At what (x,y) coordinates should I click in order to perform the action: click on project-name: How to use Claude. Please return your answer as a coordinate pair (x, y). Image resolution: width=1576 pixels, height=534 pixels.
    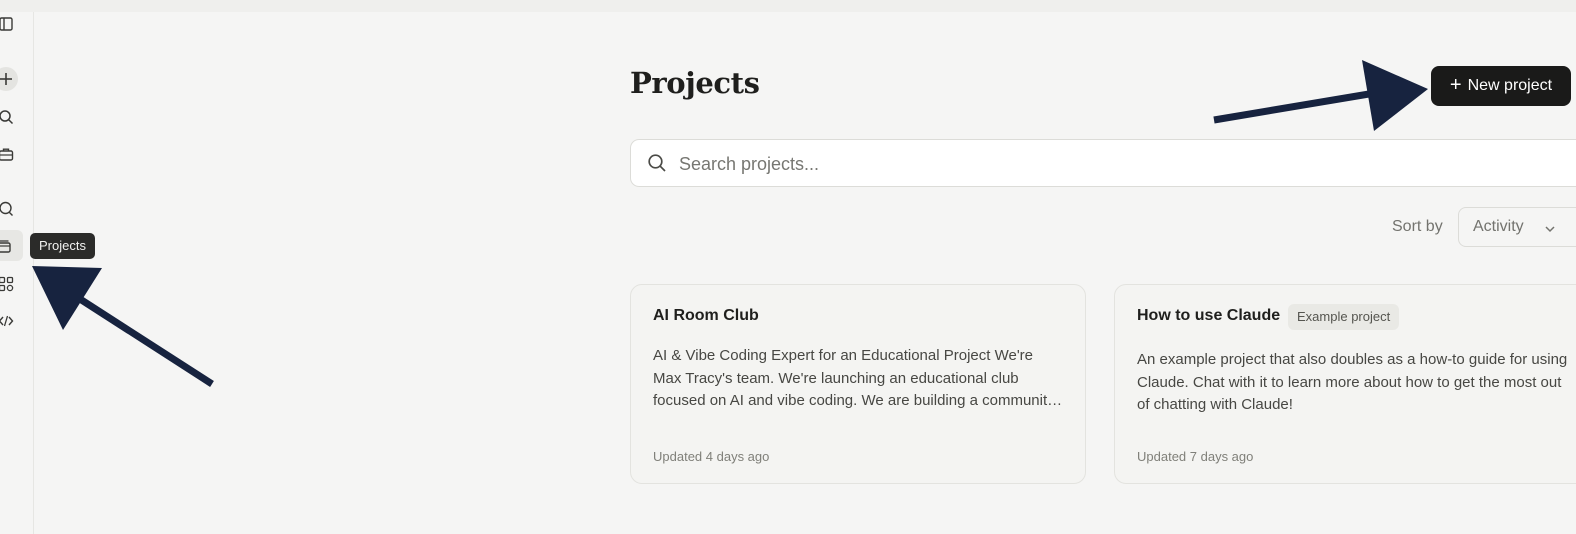
    Looking at the image, I should click on (1209, 315).